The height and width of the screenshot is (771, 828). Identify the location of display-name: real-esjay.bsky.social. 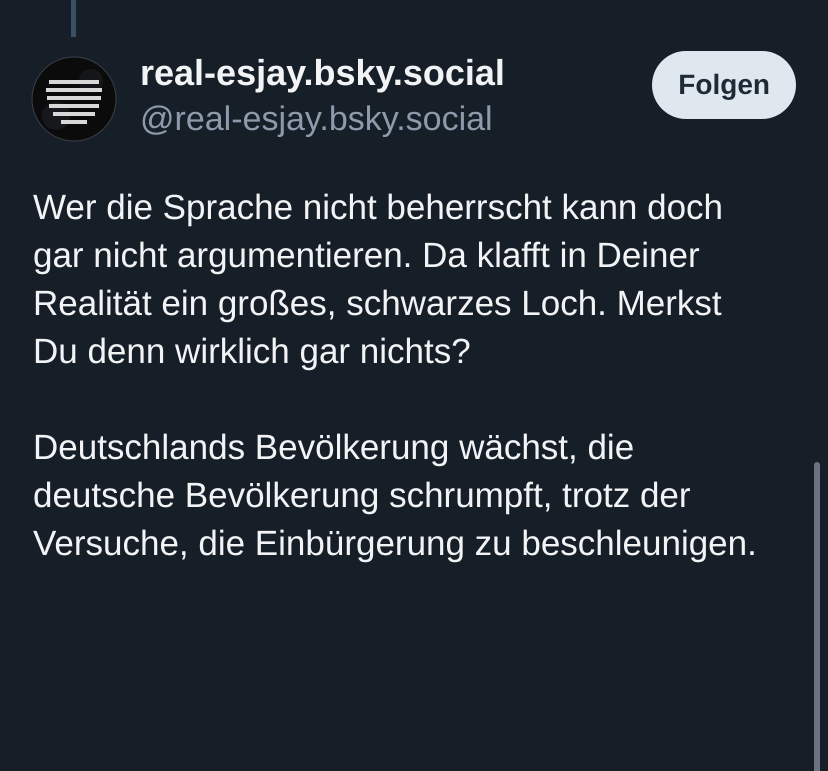
(322, 73).